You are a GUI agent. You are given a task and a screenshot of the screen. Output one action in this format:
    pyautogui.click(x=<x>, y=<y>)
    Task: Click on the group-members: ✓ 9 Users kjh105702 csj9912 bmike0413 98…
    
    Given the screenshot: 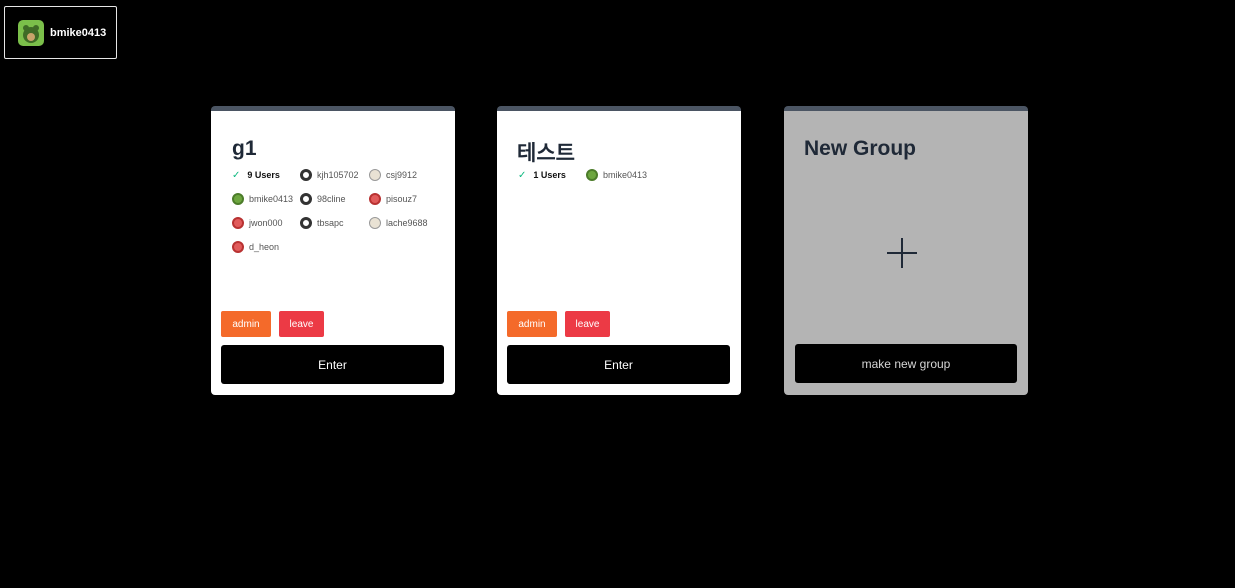 What is the action you would take?
    pyautogui.click(x=335, y=211)
    